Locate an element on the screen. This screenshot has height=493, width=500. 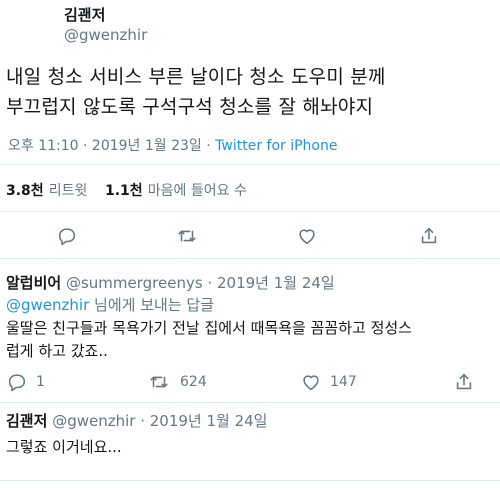
reply-header: 알럽비어 @summergreenys · 2019년 1월 24일 is located at coordinates (170, 282).